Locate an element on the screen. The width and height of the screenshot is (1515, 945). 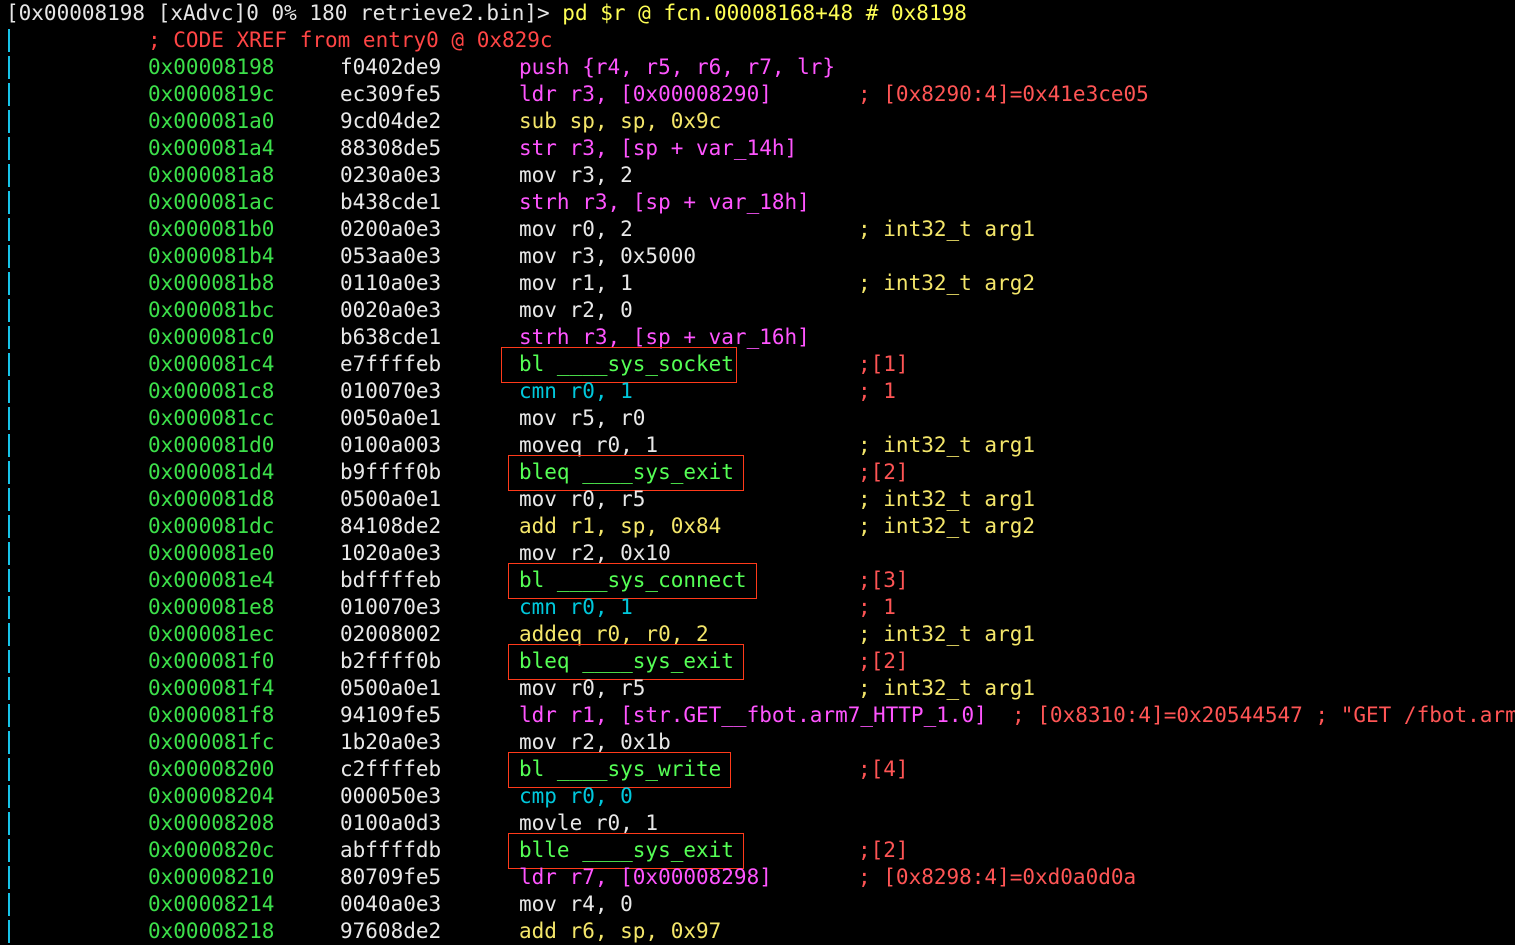
instruction-address: 0x000081c4 is located at coordinates (211, 364).